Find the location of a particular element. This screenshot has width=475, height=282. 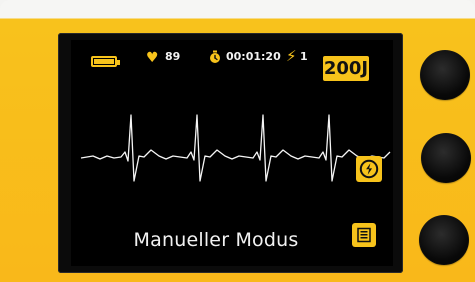

shock-button is located at coordinates (369, 169).